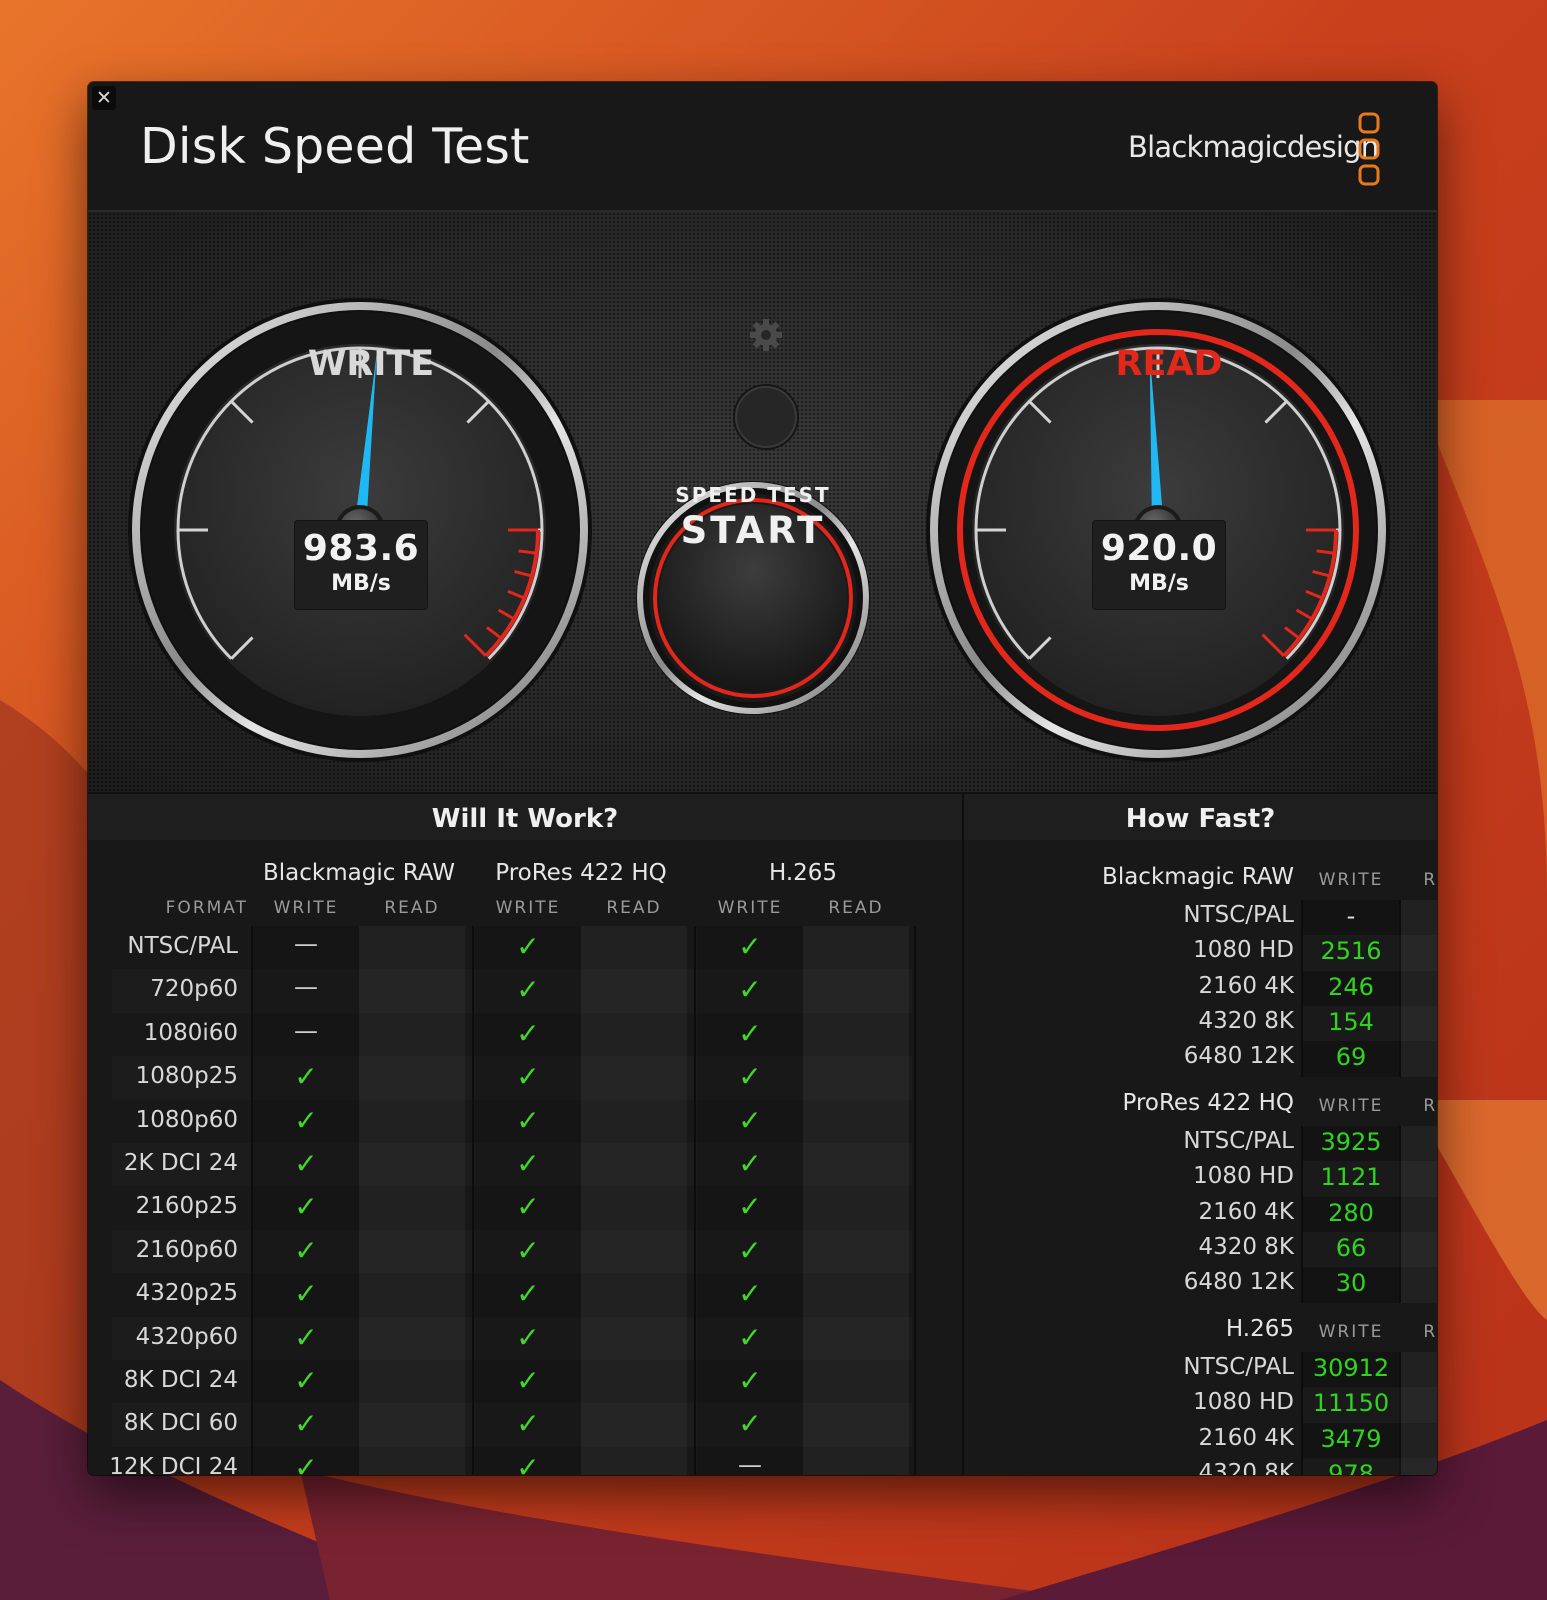 The image size is (1547, 1600). I want to click on speed-write-value: 154, so click(1351, 1021).